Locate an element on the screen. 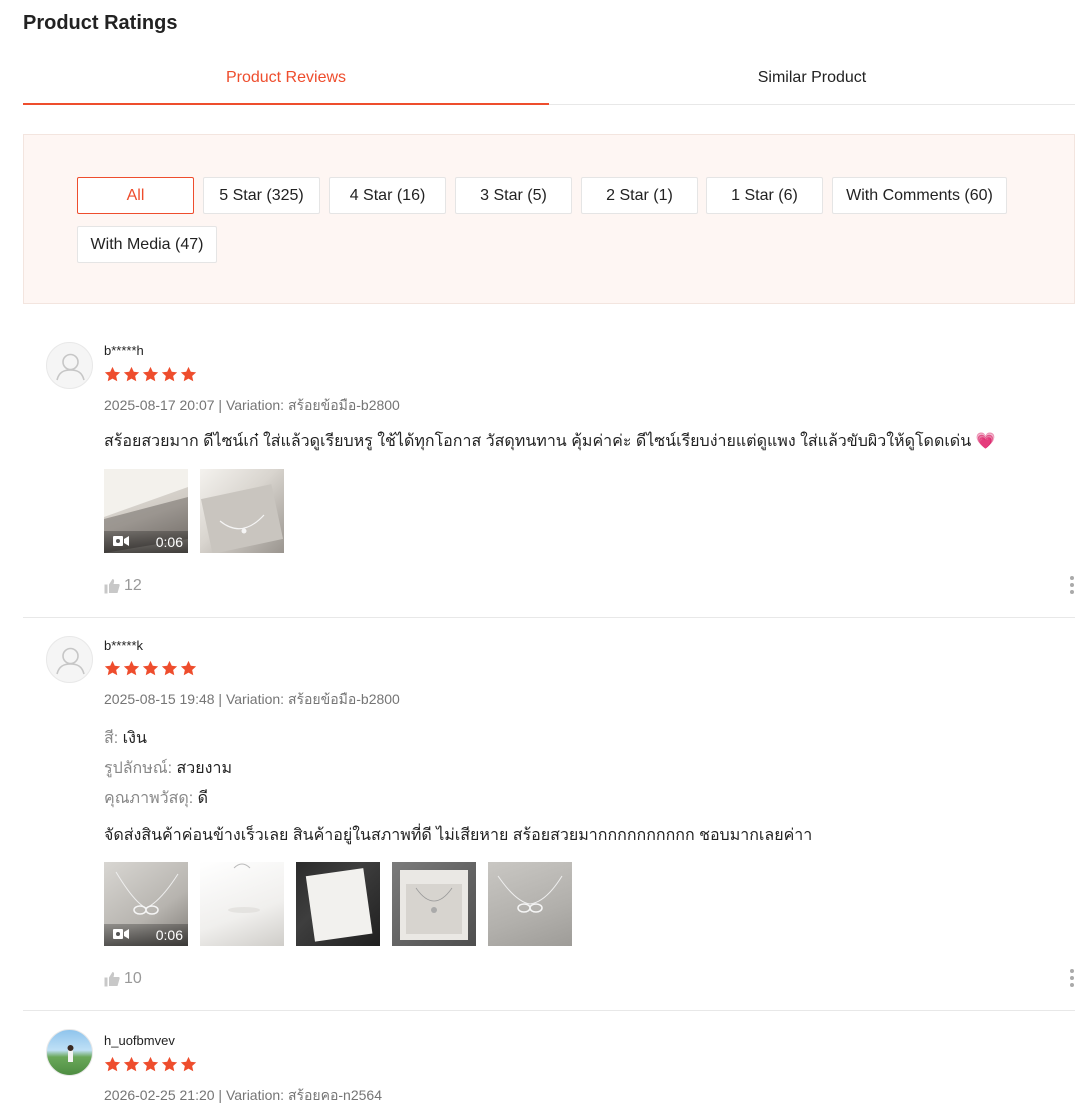 The height and width of the screenshot is (1107, 1080). review-attribute-quality: คุณภาพวัสดุ: ดี is located at coordinates (156, 798).